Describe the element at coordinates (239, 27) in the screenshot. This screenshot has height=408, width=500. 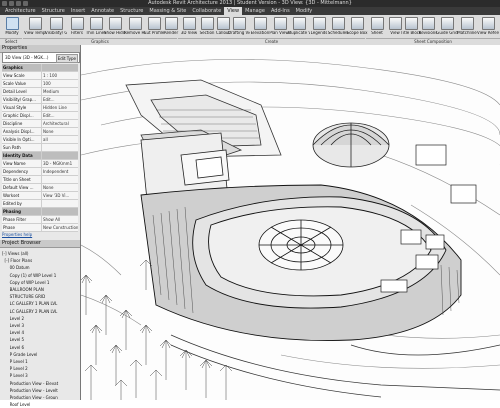
I see `drafting-view-button: Drafting View` at that location.